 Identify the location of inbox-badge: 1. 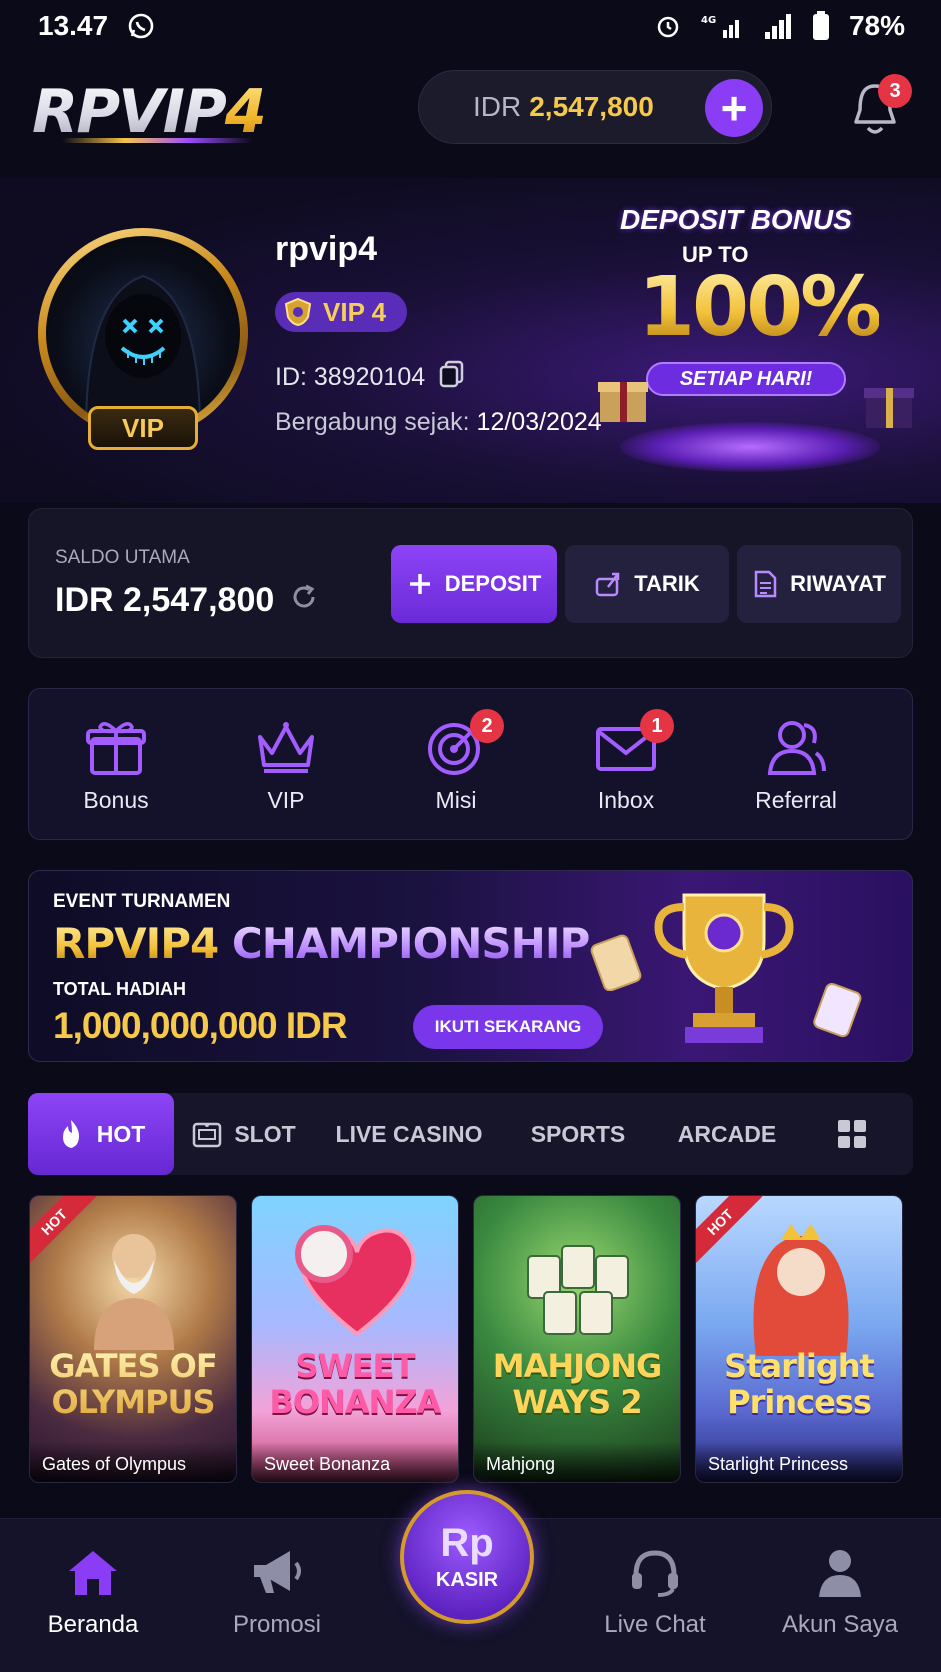
(657, 726).